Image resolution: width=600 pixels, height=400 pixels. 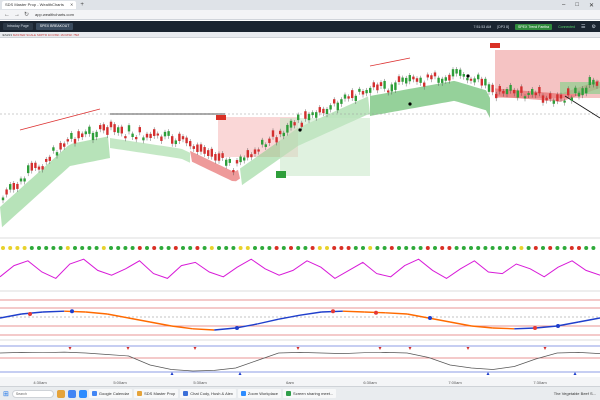 I want to click on new-tab-button: +, so click(x=82, y=5).